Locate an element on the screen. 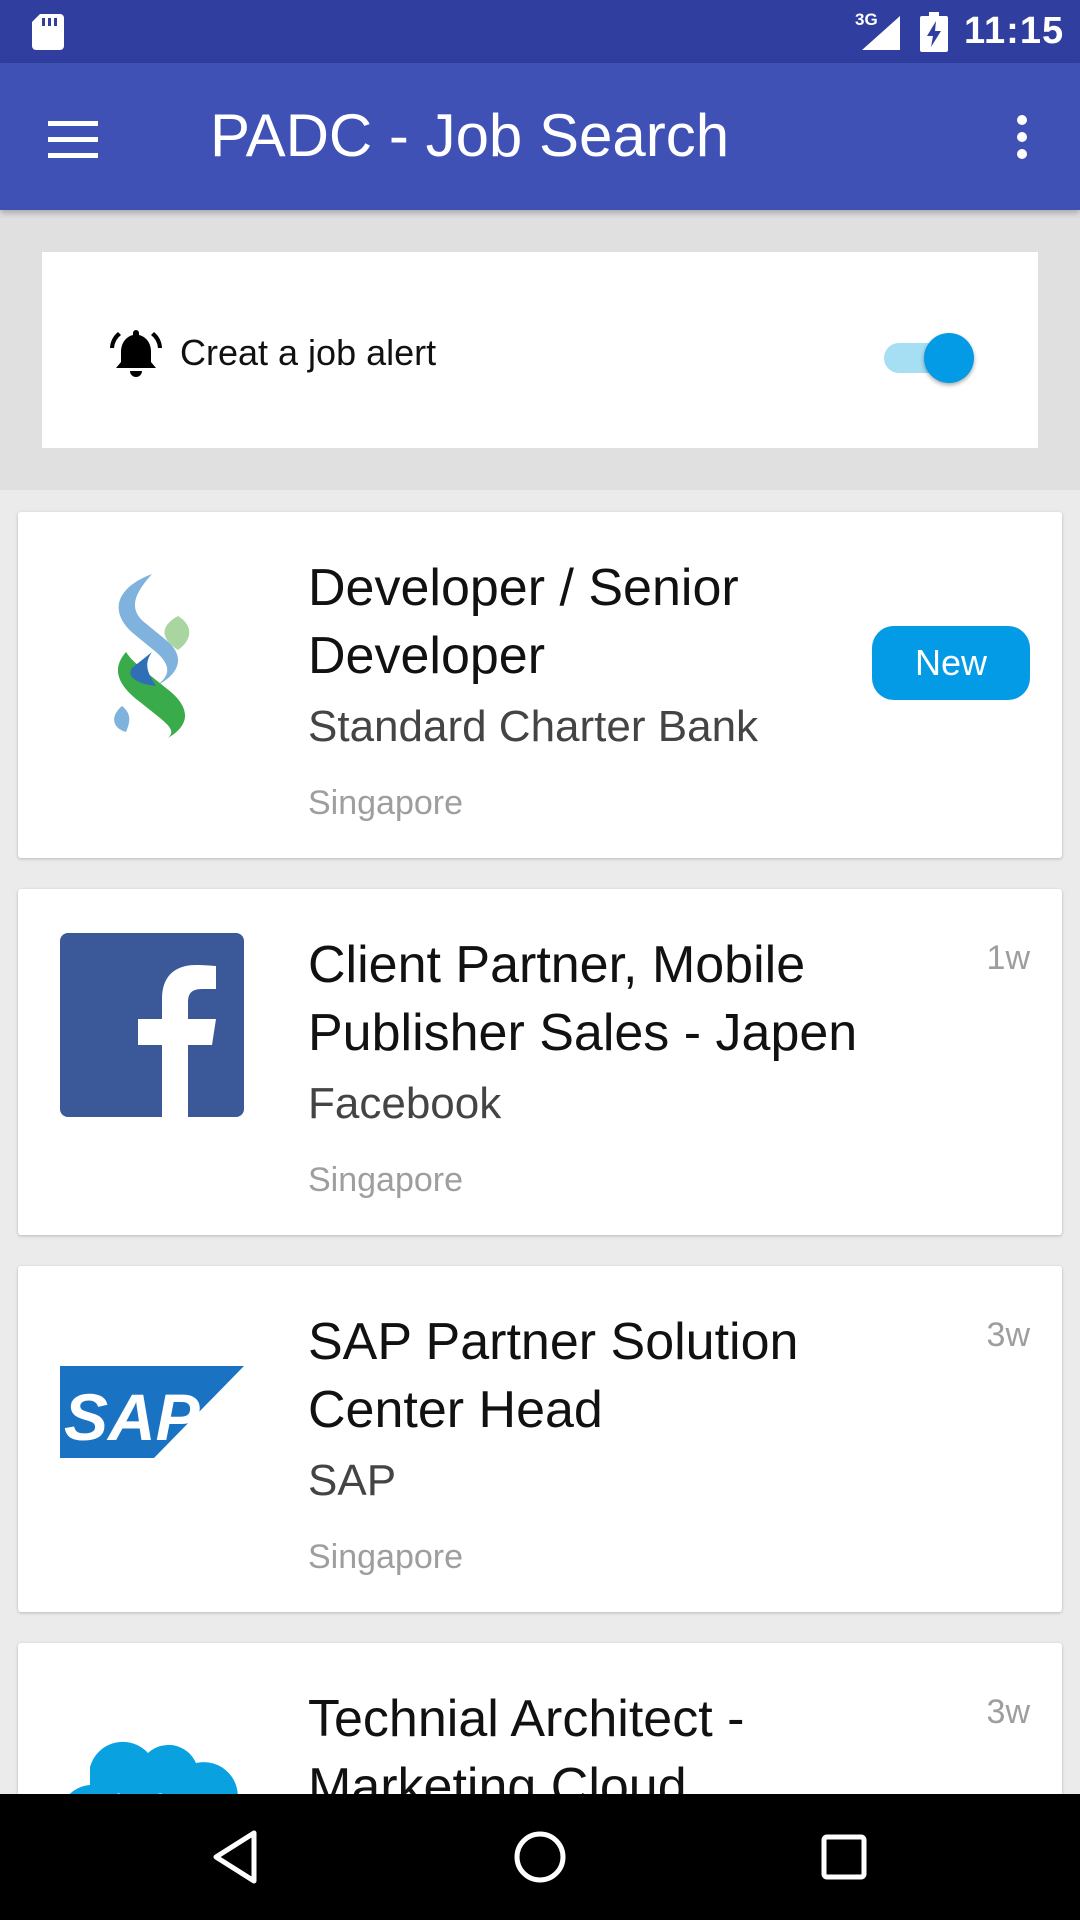  job-title: Technial Architect - Marketing Cloud is located at coordinates (526, 1742).